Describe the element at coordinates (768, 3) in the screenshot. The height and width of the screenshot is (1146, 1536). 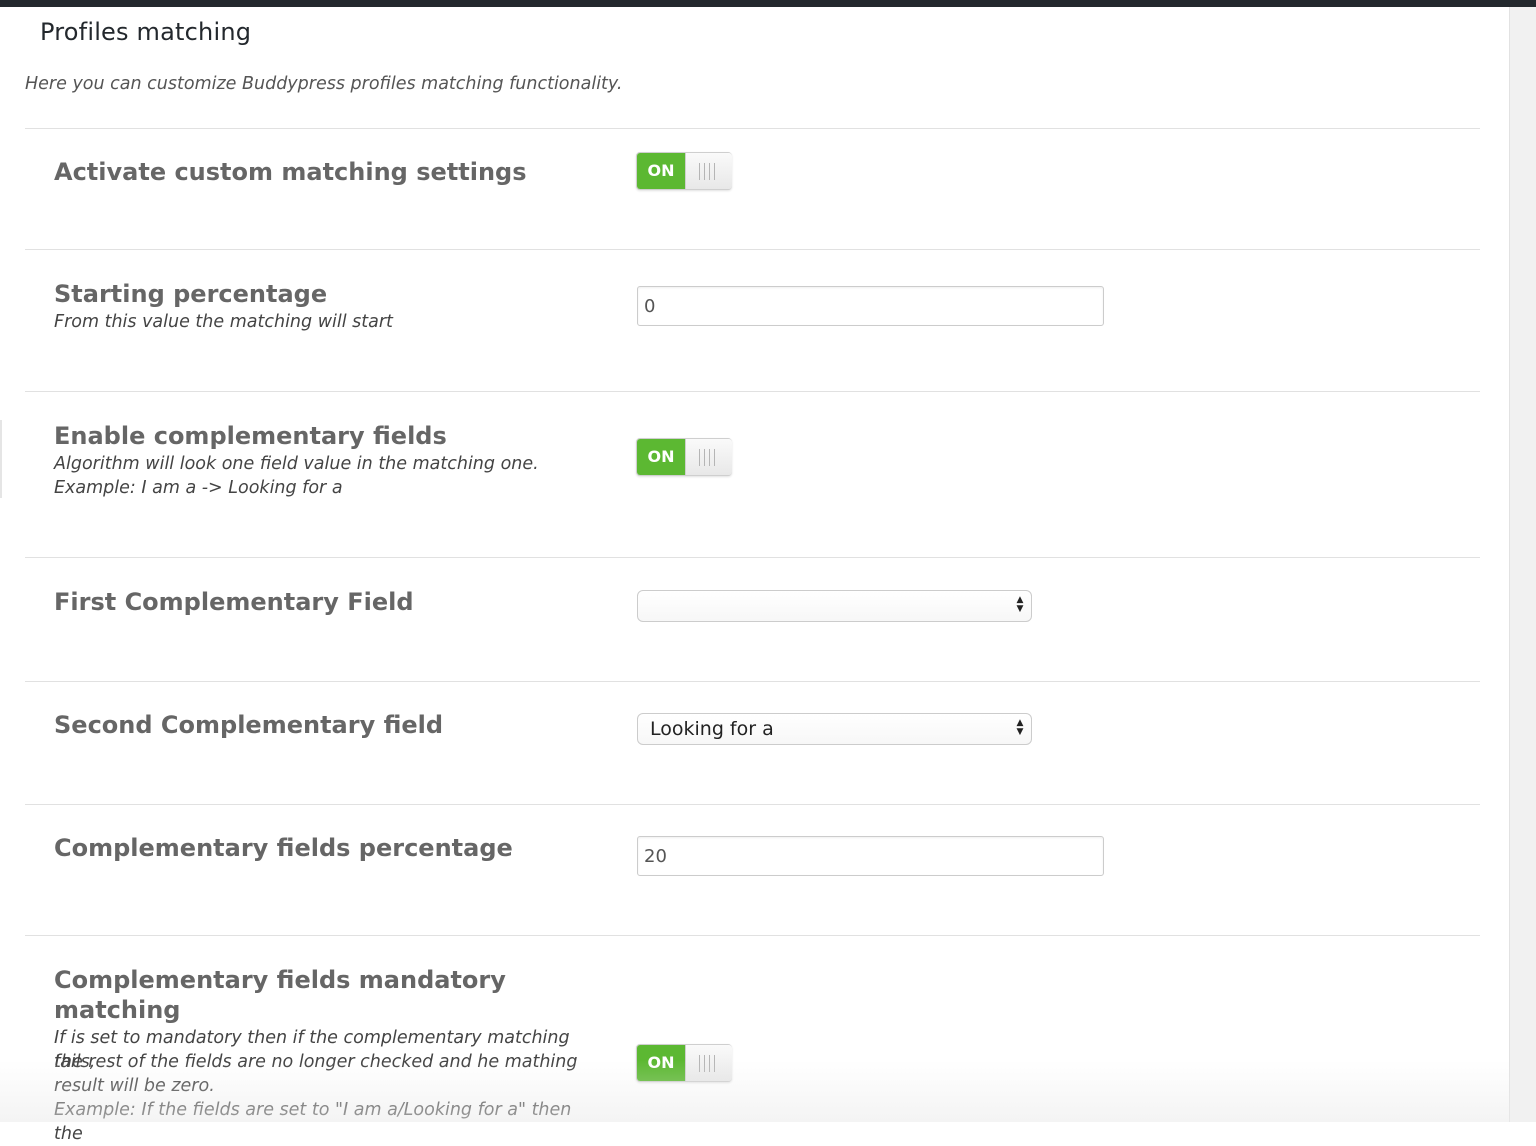
I see `admin-top-bar` at that location.